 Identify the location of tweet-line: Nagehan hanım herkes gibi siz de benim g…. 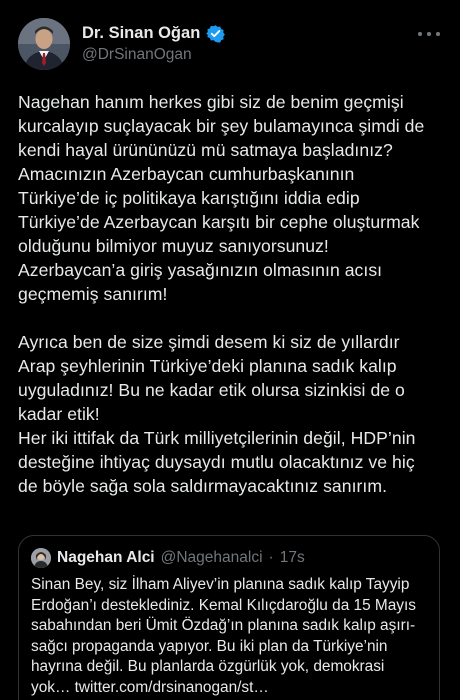
(211, 102).